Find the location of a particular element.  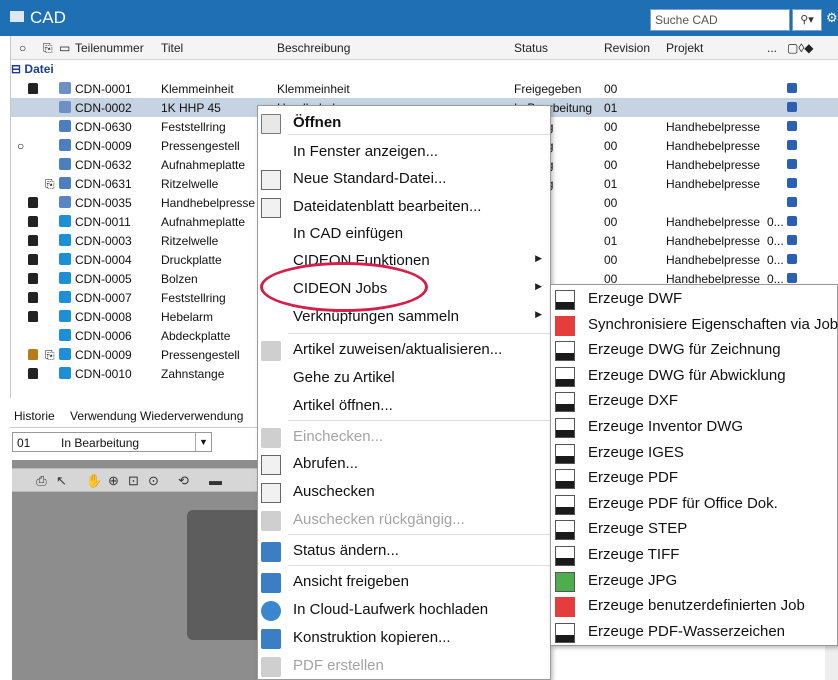

search-input: Suche CAD is located at coordinates (720, 20).